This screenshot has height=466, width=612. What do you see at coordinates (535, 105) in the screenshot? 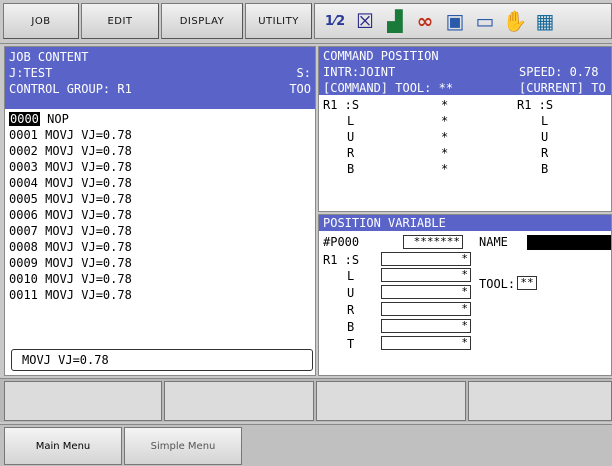
I see `current-group-label: R1 :S` at bounding box center [535, 105].